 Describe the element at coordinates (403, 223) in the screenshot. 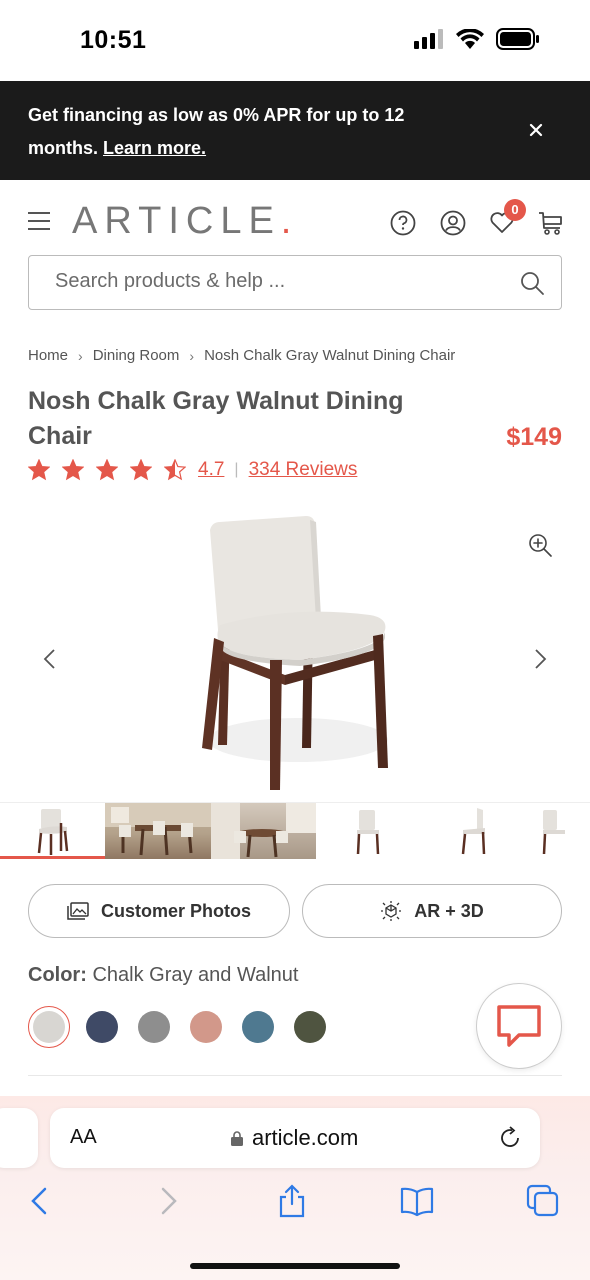

I see `help-icon` at that location.